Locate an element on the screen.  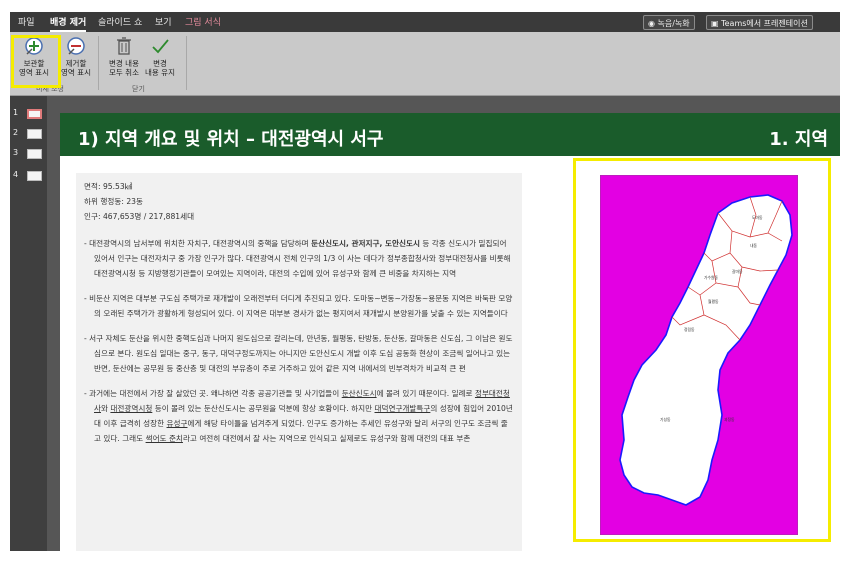
slide-number: 4 is located at coordinates (16, 174).